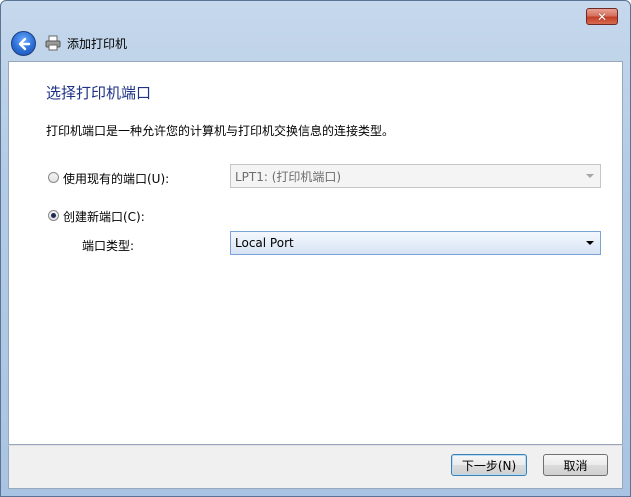 This screenshot has width=631, height=497. Describe the element at coordinates (315, 467) in the screenshot. I see `button-bar: 下一步(N) 取消` at that location.